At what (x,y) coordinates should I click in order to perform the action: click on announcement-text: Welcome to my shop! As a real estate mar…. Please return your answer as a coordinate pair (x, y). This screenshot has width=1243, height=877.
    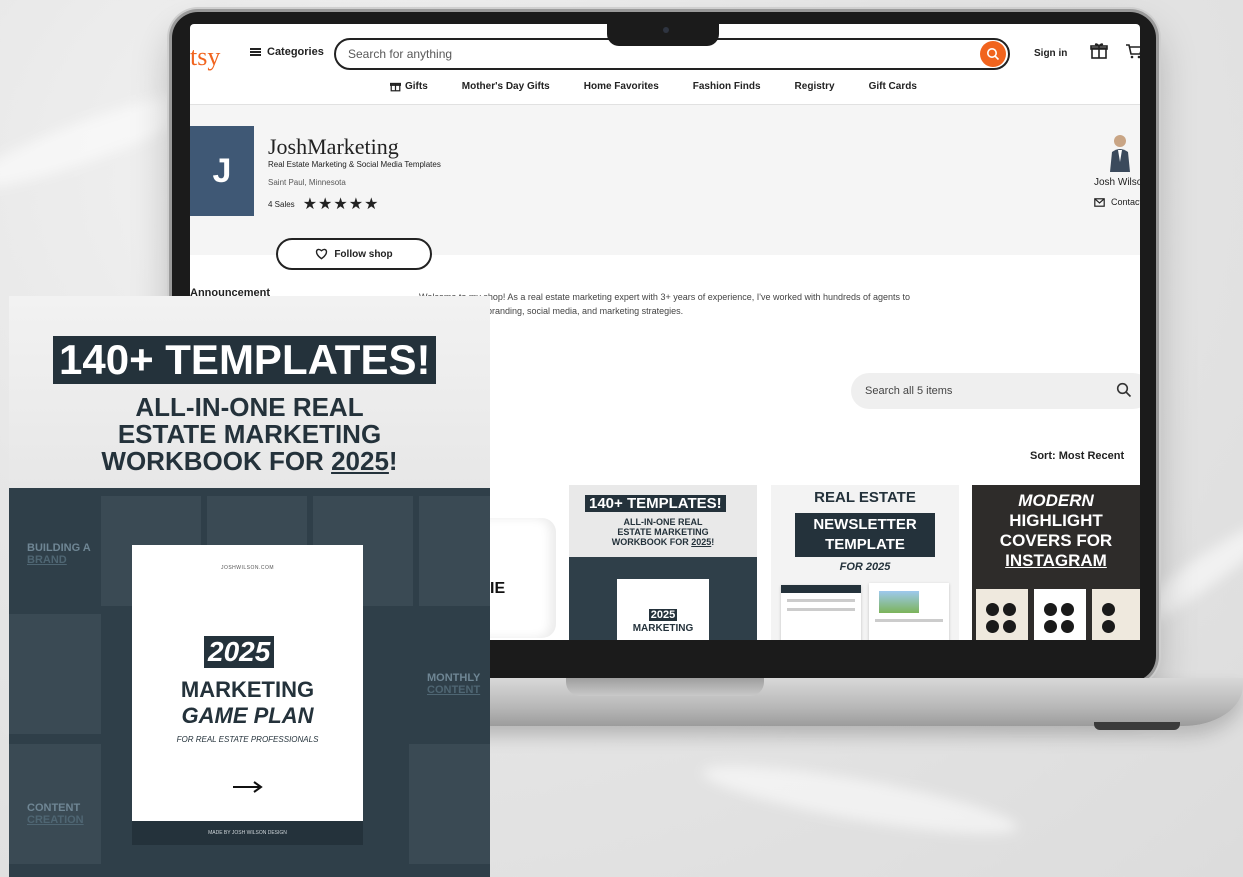
    Looking at the image, I should click on (739, 304).